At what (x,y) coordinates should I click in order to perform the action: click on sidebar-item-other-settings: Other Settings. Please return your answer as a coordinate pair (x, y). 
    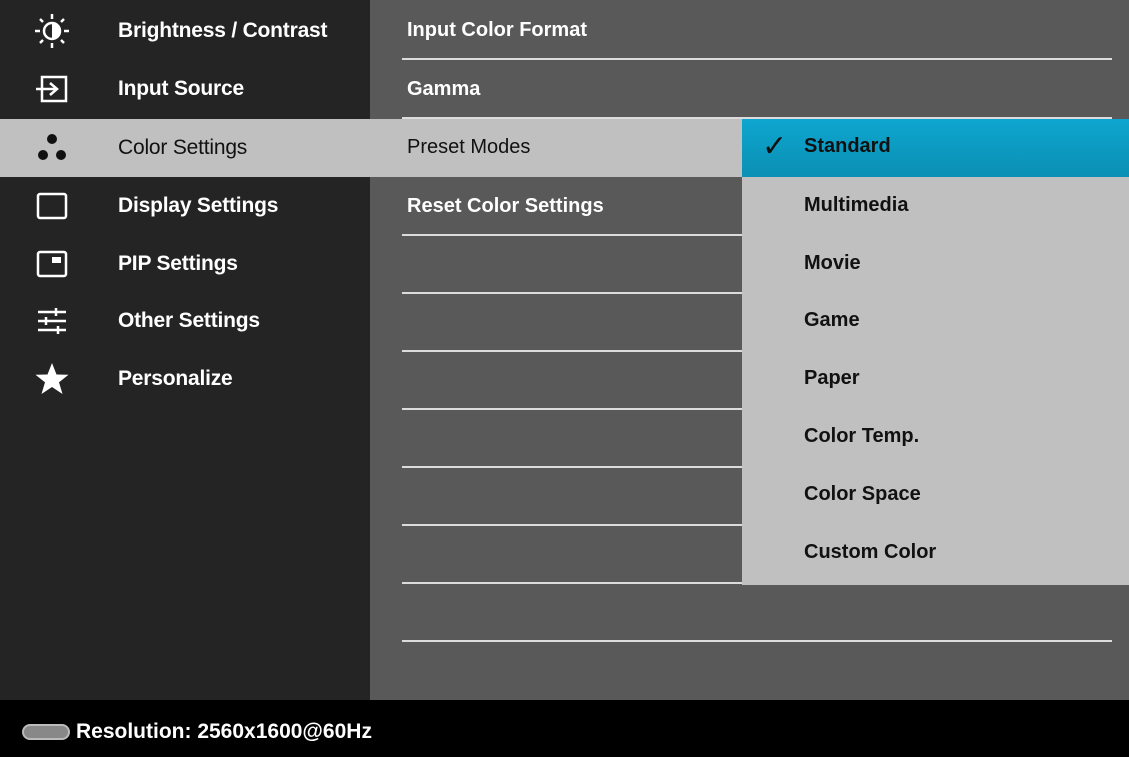
    Looking at the image, I should click on (185, 321).